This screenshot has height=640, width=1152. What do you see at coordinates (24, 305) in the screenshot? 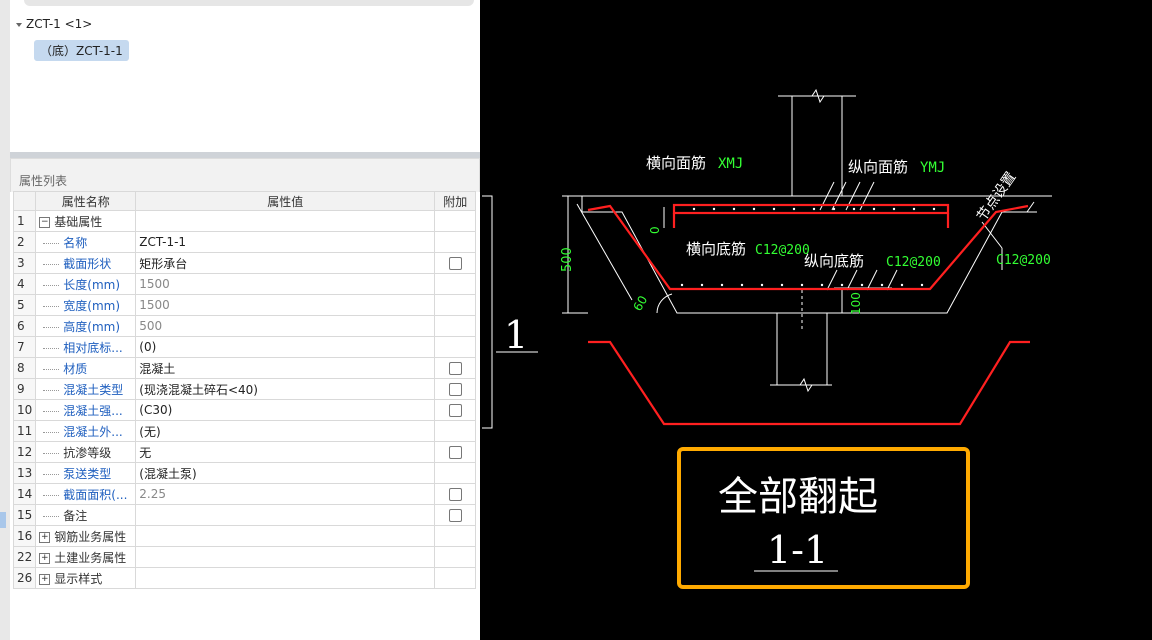
I see `row-number: 5` at bounding box center [24, 305].